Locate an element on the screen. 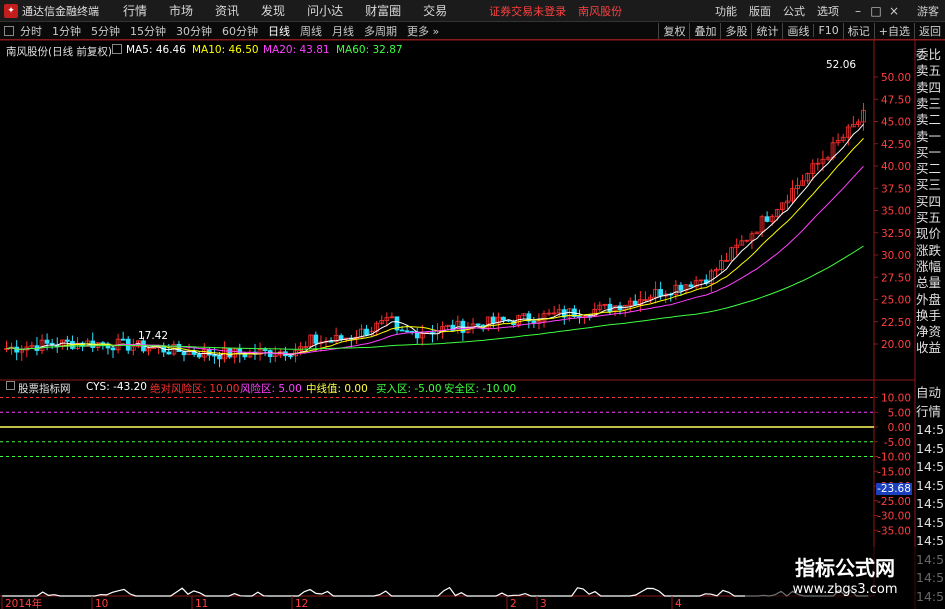 The width and height of the screenshot is (945, 609). indicator-name: 股票指标网 is located at coordinates (44, 388).